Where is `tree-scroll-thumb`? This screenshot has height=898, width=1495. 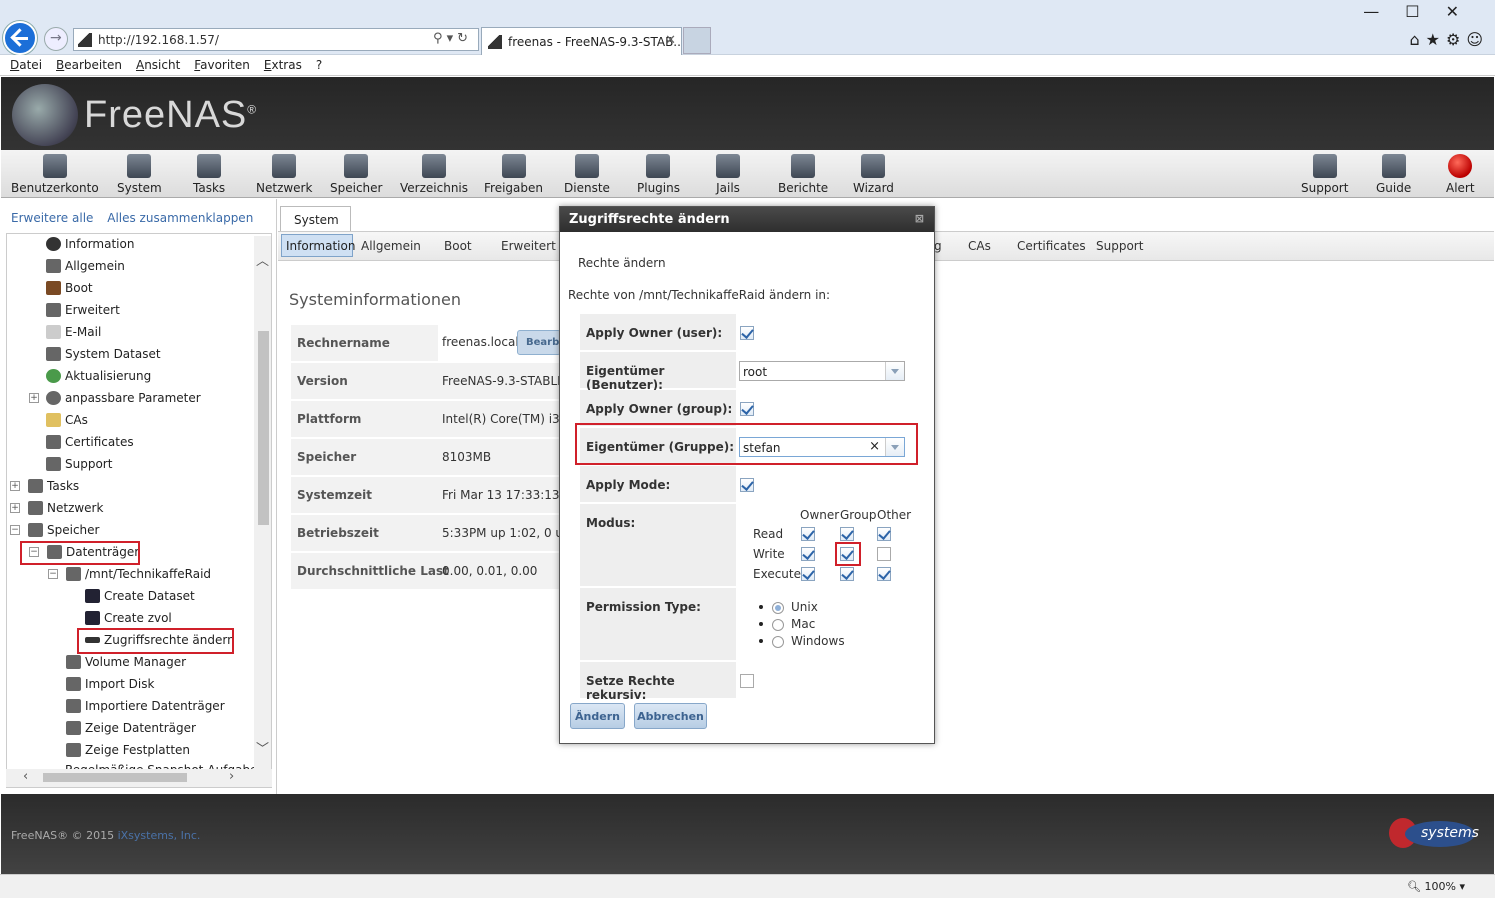
tree-scroll-thumb is located at coordinates (263, 428).